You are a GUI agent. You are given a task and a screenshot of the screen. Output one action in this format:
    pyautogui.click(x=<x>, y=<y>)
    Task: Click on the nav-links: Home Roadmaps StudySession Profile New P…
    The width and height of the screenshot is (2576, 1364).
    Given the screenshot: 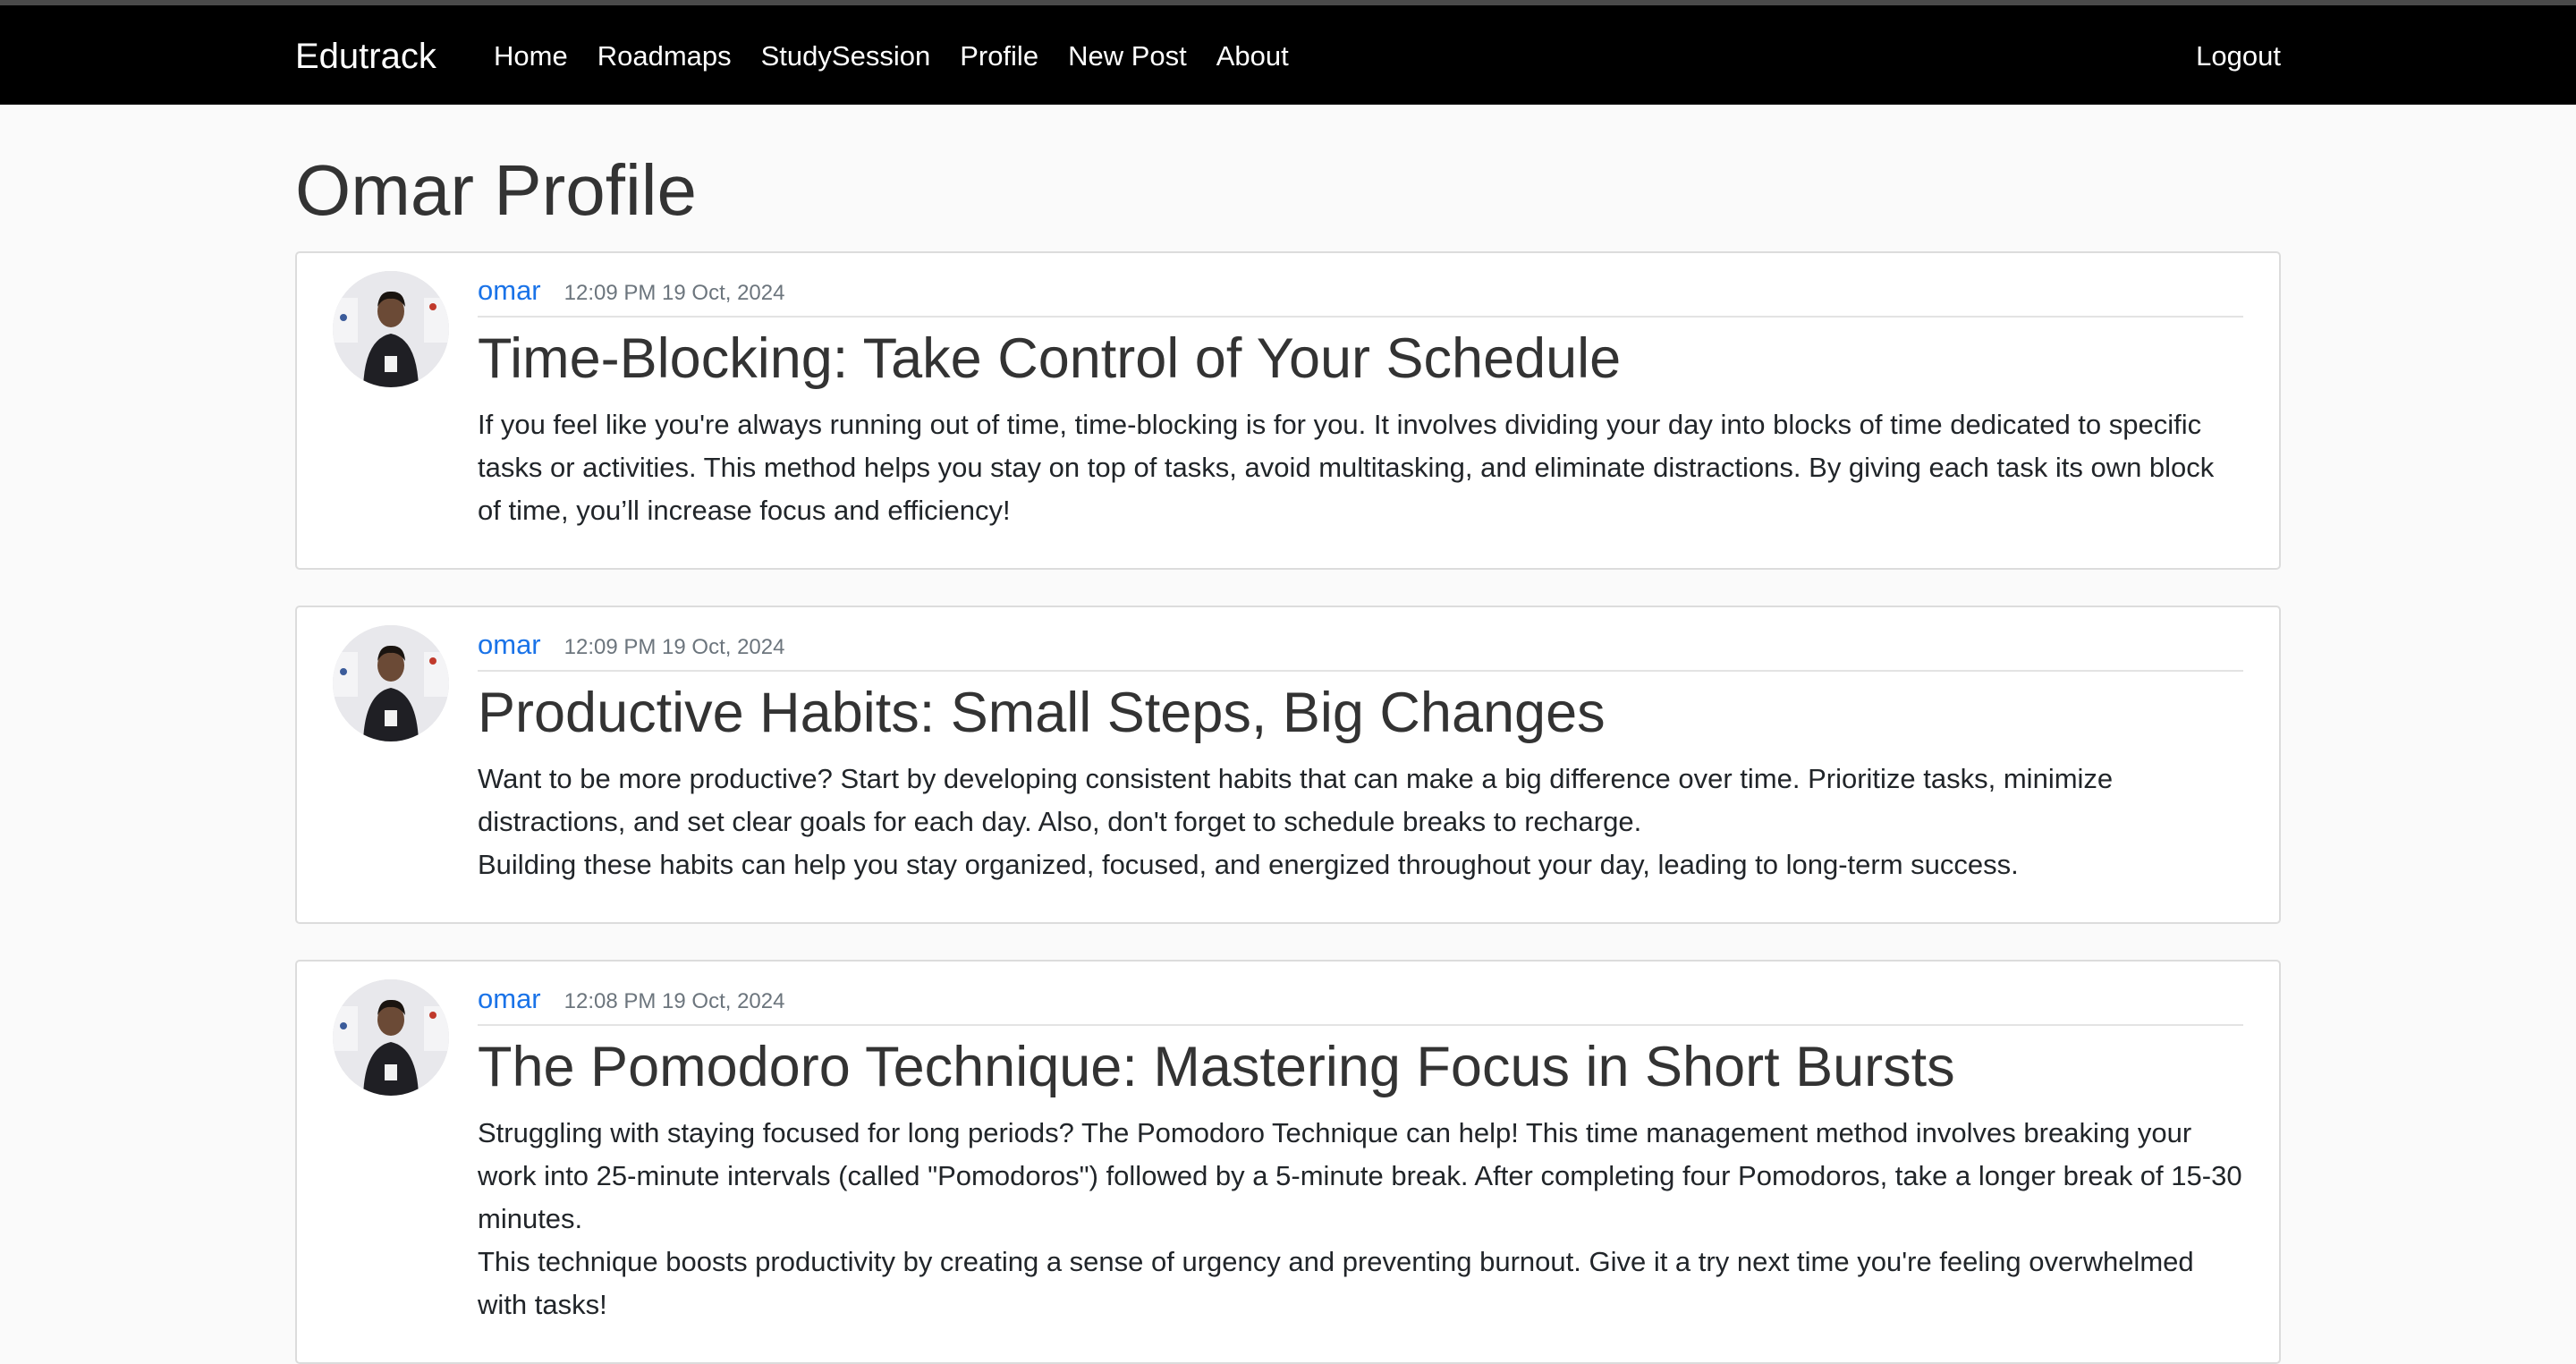 What is the action you would take?
    pyautogui.click(x=906, y=56)
    